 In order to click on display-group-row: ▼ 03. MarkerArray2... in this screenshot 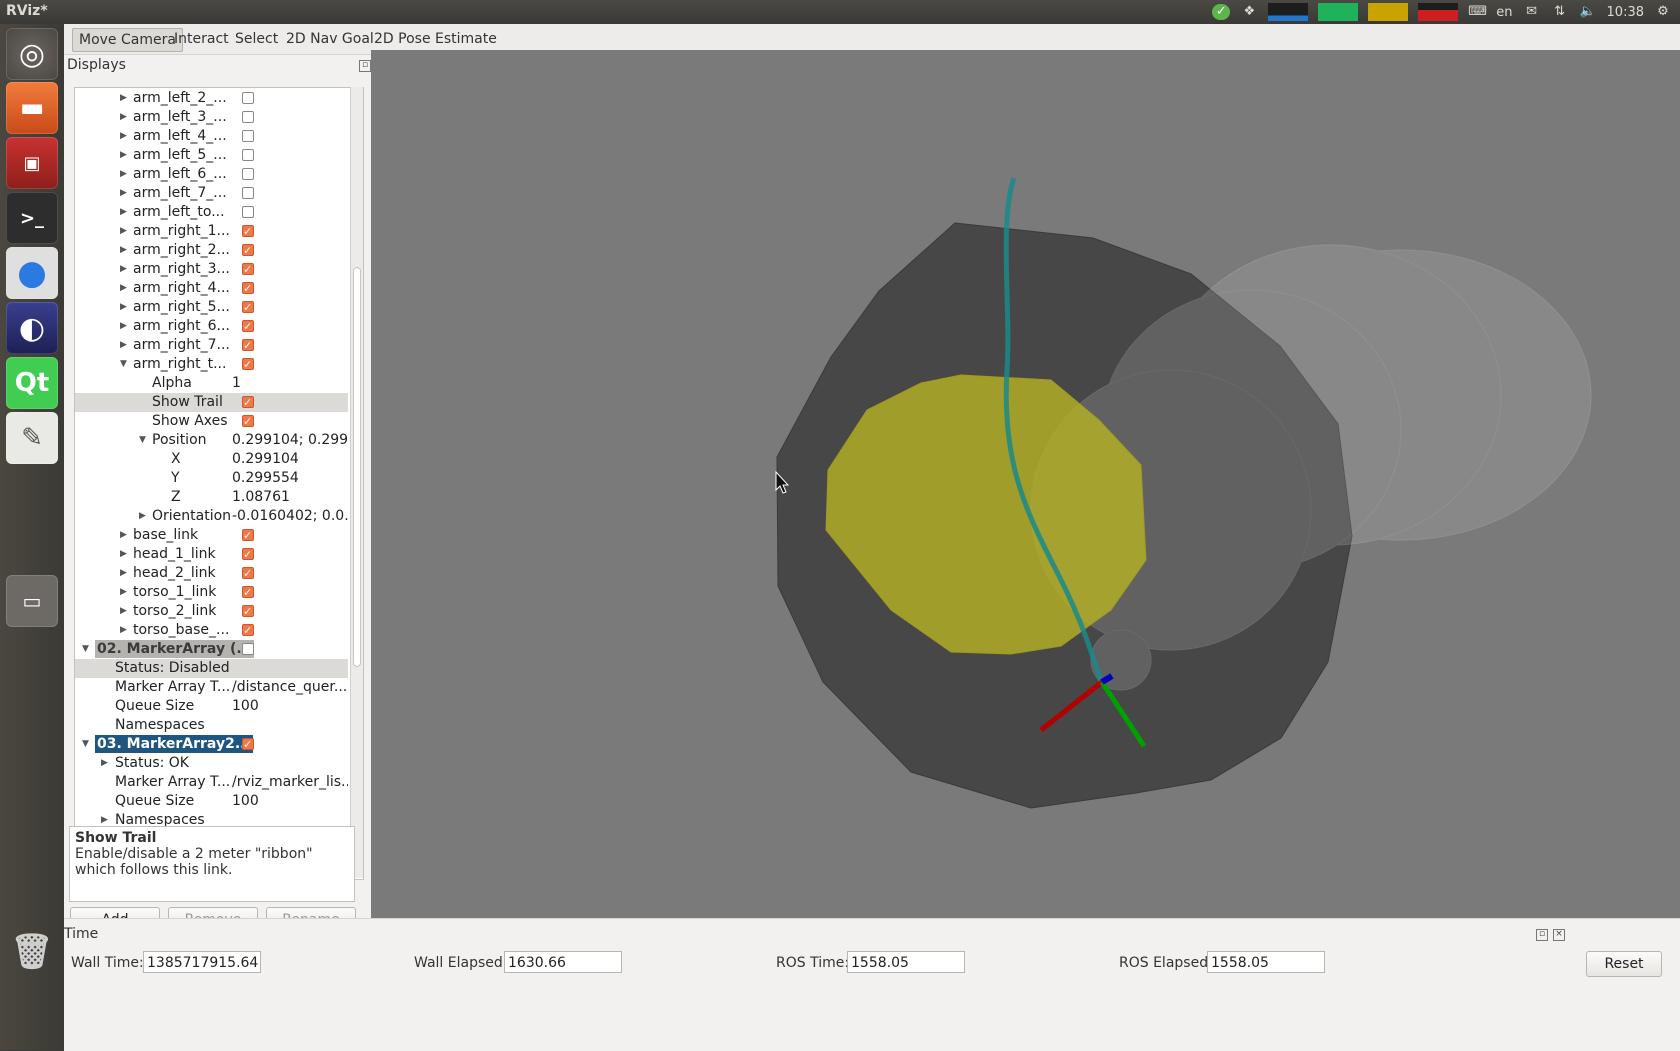, I will do `click(211, 744)`.